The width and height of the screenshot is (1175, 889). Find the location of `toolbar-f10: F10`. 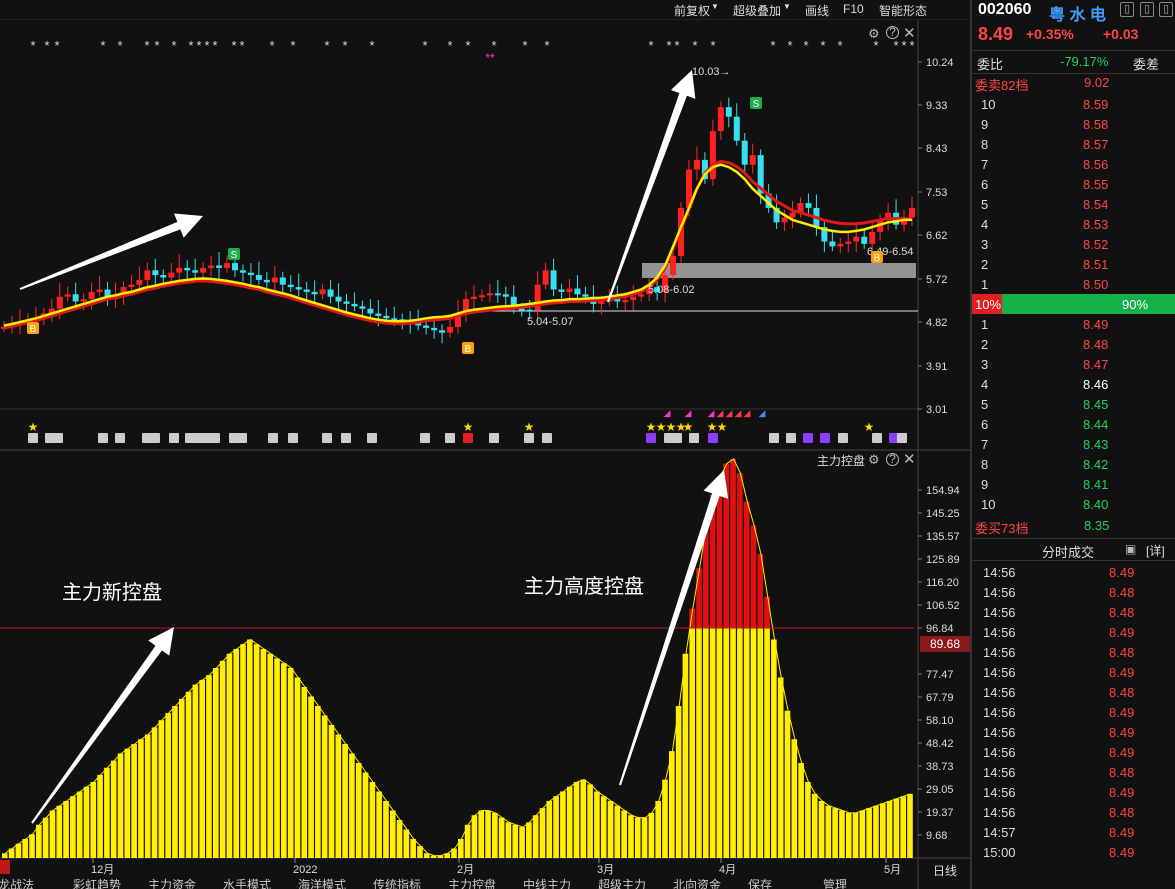

toolbar-f10: F10 is located at coordinates (853, 9).